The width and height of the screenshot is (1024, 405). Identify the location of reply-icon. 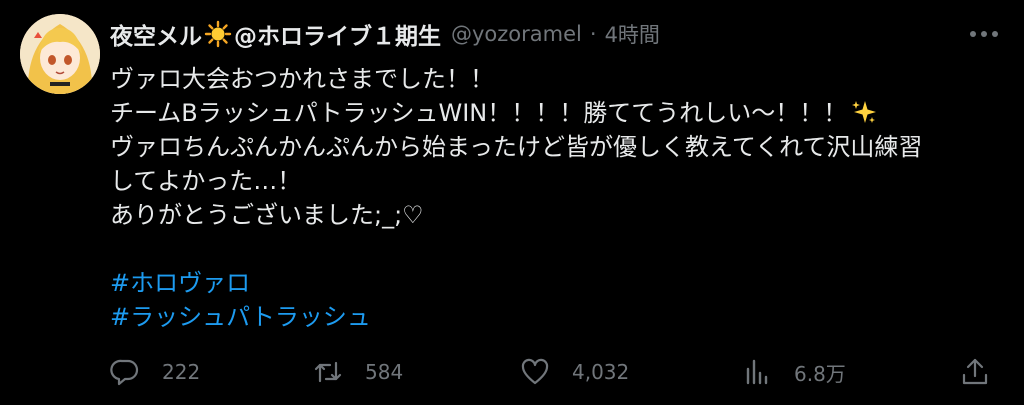
(124, 372).